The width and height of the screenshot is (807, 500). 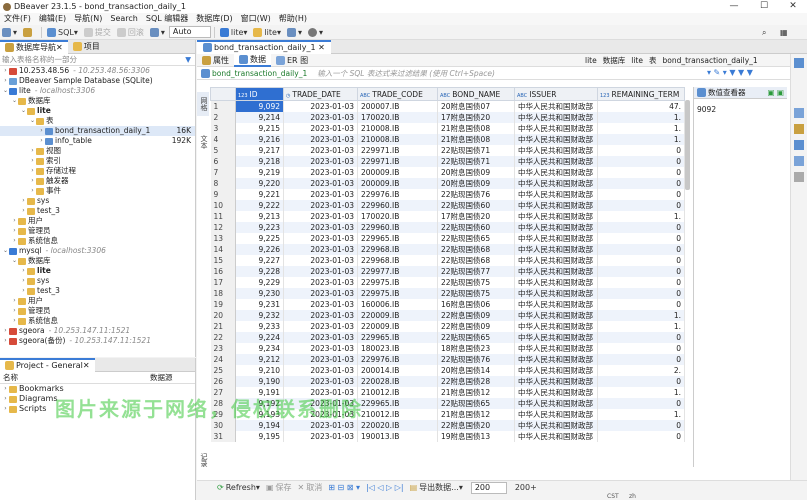 What do you see at coordinates (259, 194) in the screenshot?
I see `table-cell: 9,221` at bounding box center [259, 194].